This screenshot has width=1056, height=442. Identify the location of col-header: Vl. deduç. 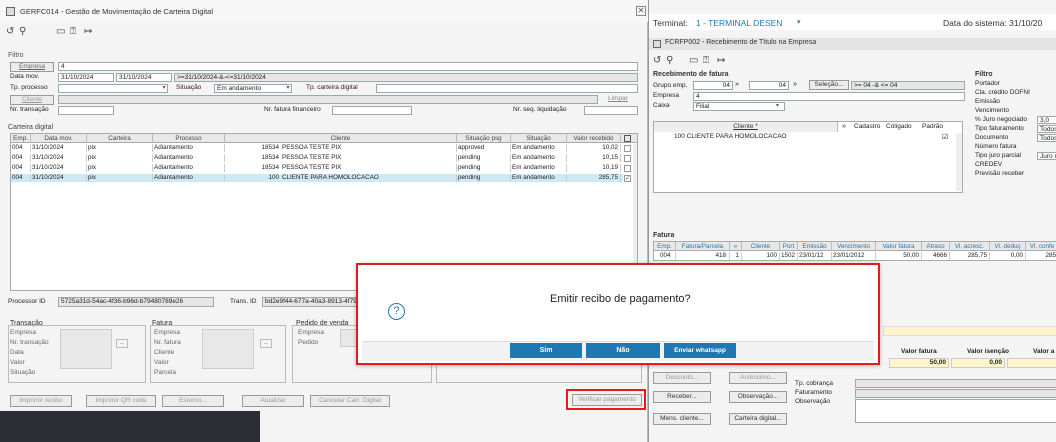
(1008, 246).